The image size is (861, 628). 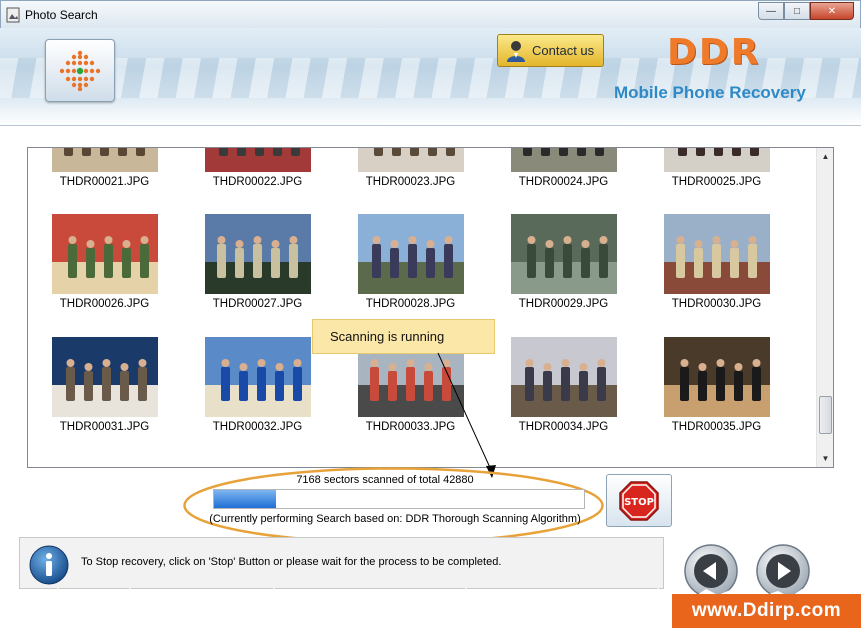 What do you see at coordinates (766, 611) in the screenshot?
I see `website-tag: www.Ddirp.com` at bounding box center [766, 611].